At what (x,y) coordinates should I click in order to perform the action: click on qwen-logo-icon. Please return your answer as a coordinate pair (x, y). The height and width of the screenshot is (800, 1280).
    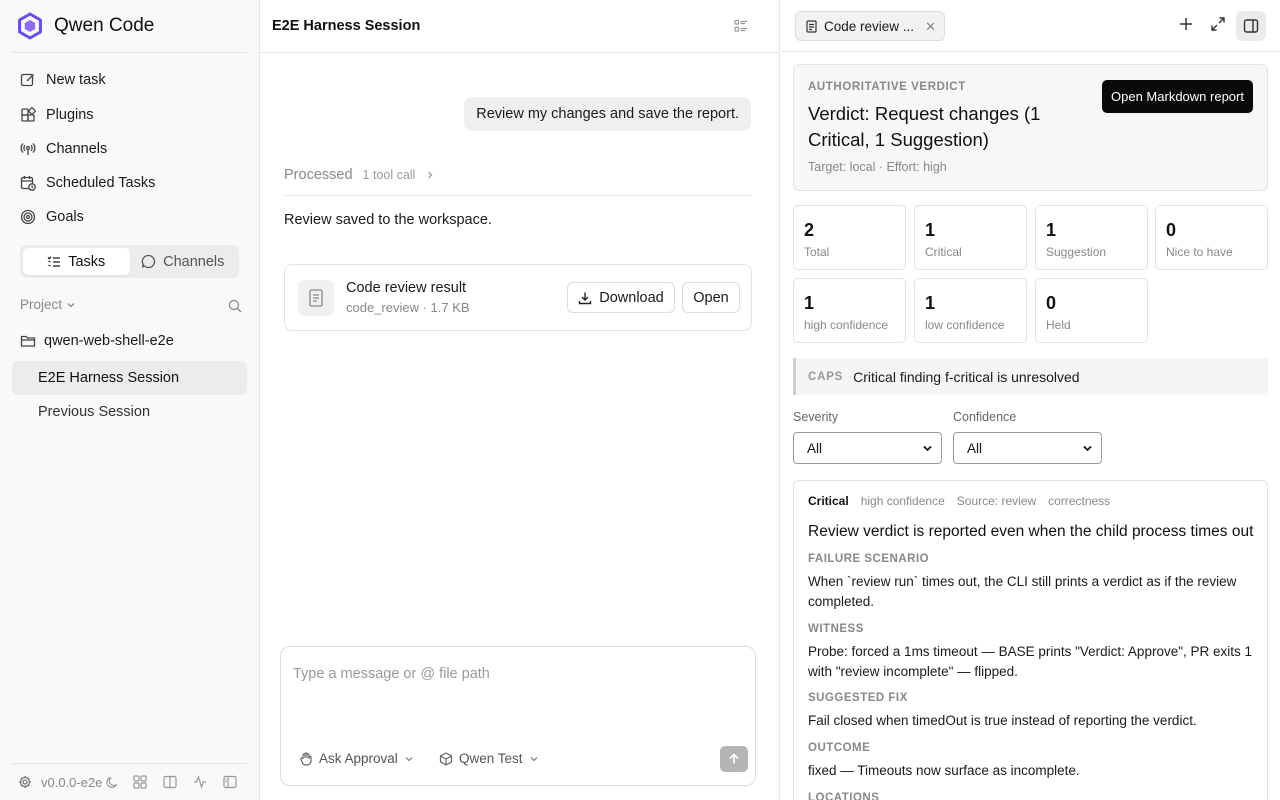
    Looking at the image, I should click on (30, 26).